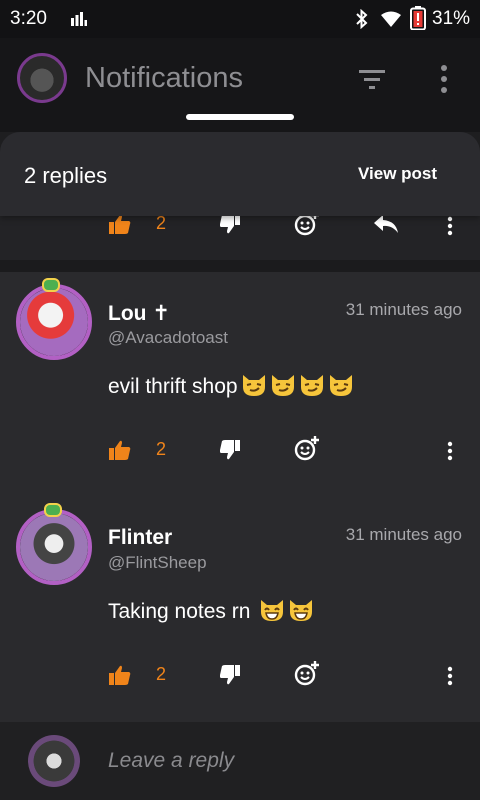 The width and height of the screenshot is (480, 800). Describe the element at coordinates (42, 78) in the screenshot. I see `profile-avatar` at that location.